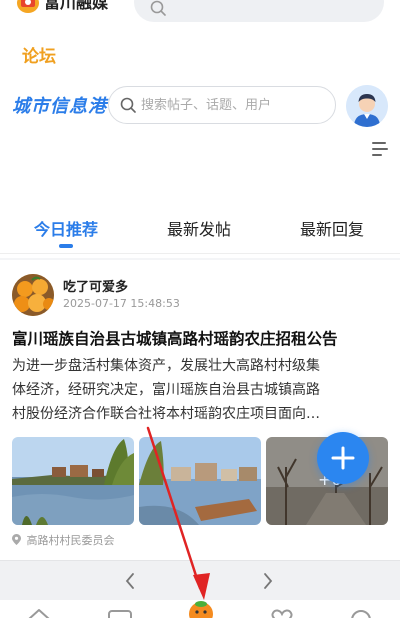 Image resolution: width=400 pixels, height=618 pixels. Describe the element at coordinates (70, 540) in the screenshot. I see `post-location-label: 高路村村民委员会` at that location.